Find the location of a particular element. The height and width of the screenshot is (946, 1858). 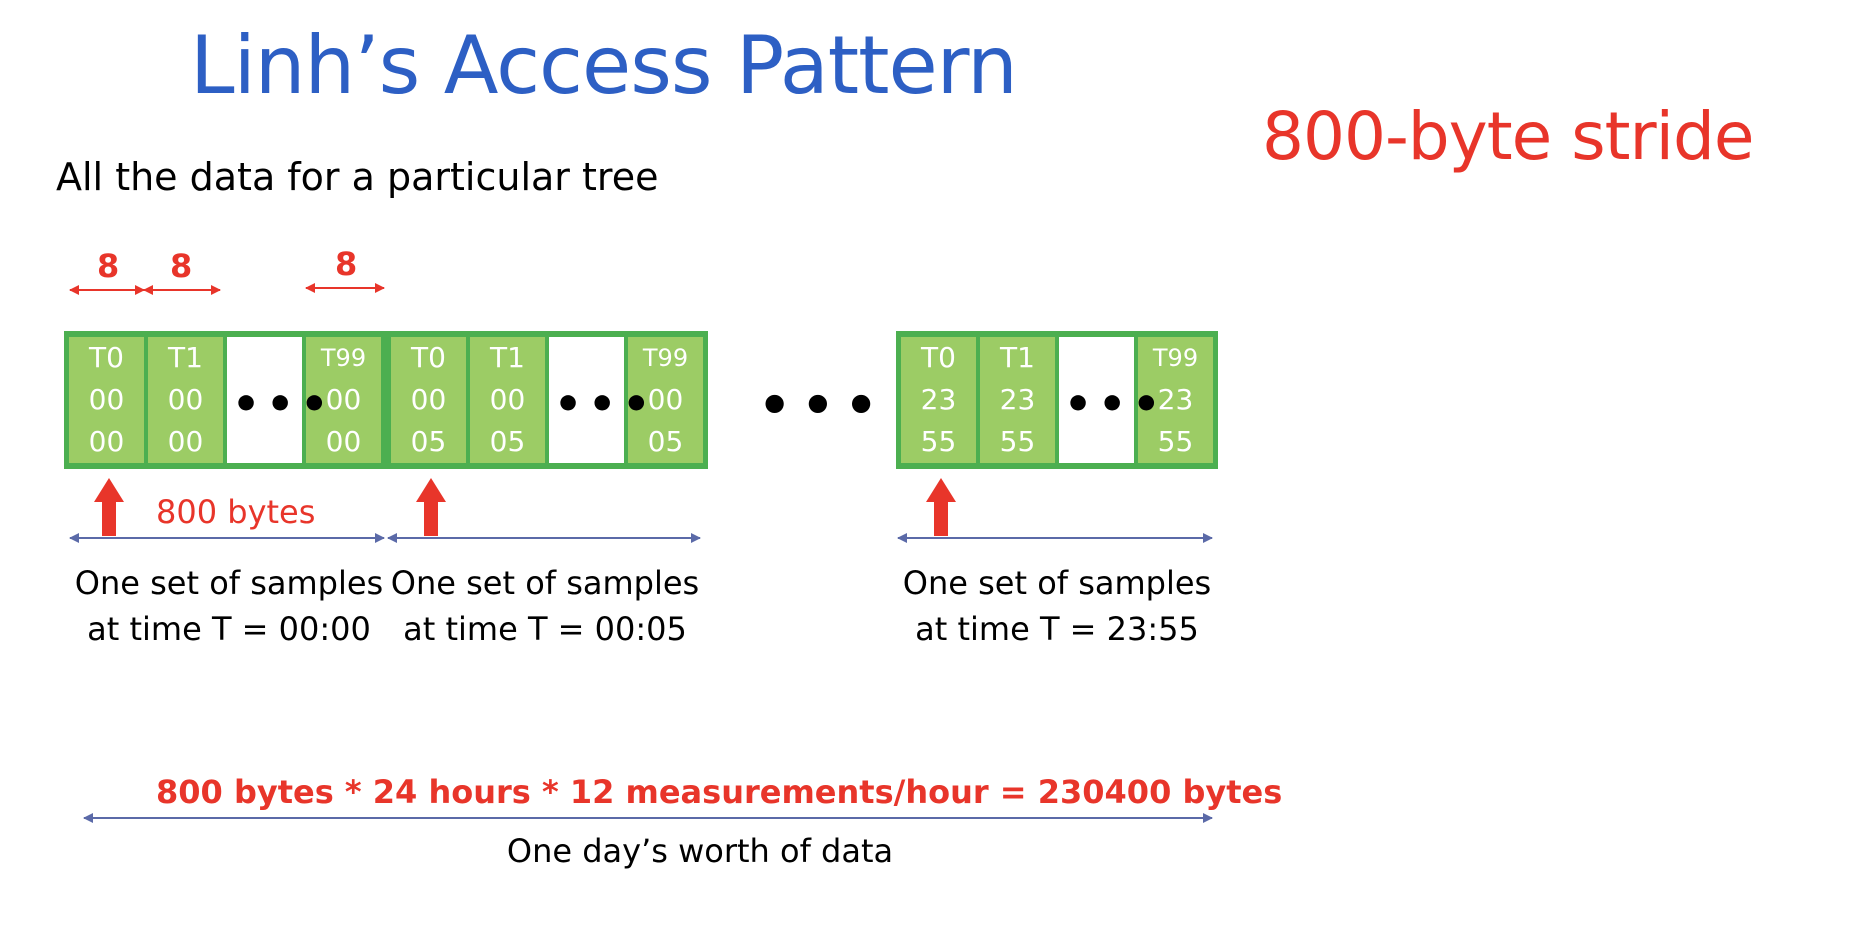

caption-line: at time T = 00:00 is located at coordinates (229, 629).